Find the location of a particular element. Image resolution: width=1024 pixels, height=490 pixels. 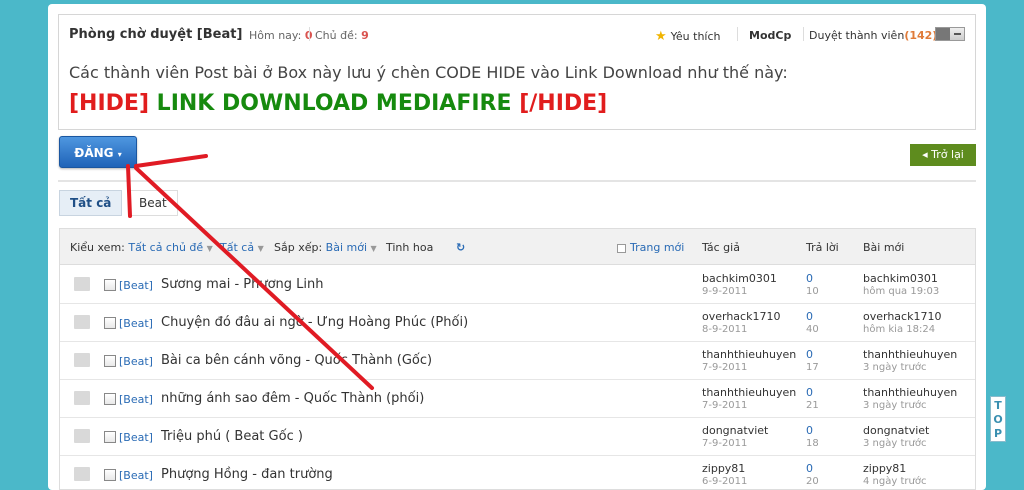

topic-title: Sương mai - Phương Linh is located at coordinates (242, 284).